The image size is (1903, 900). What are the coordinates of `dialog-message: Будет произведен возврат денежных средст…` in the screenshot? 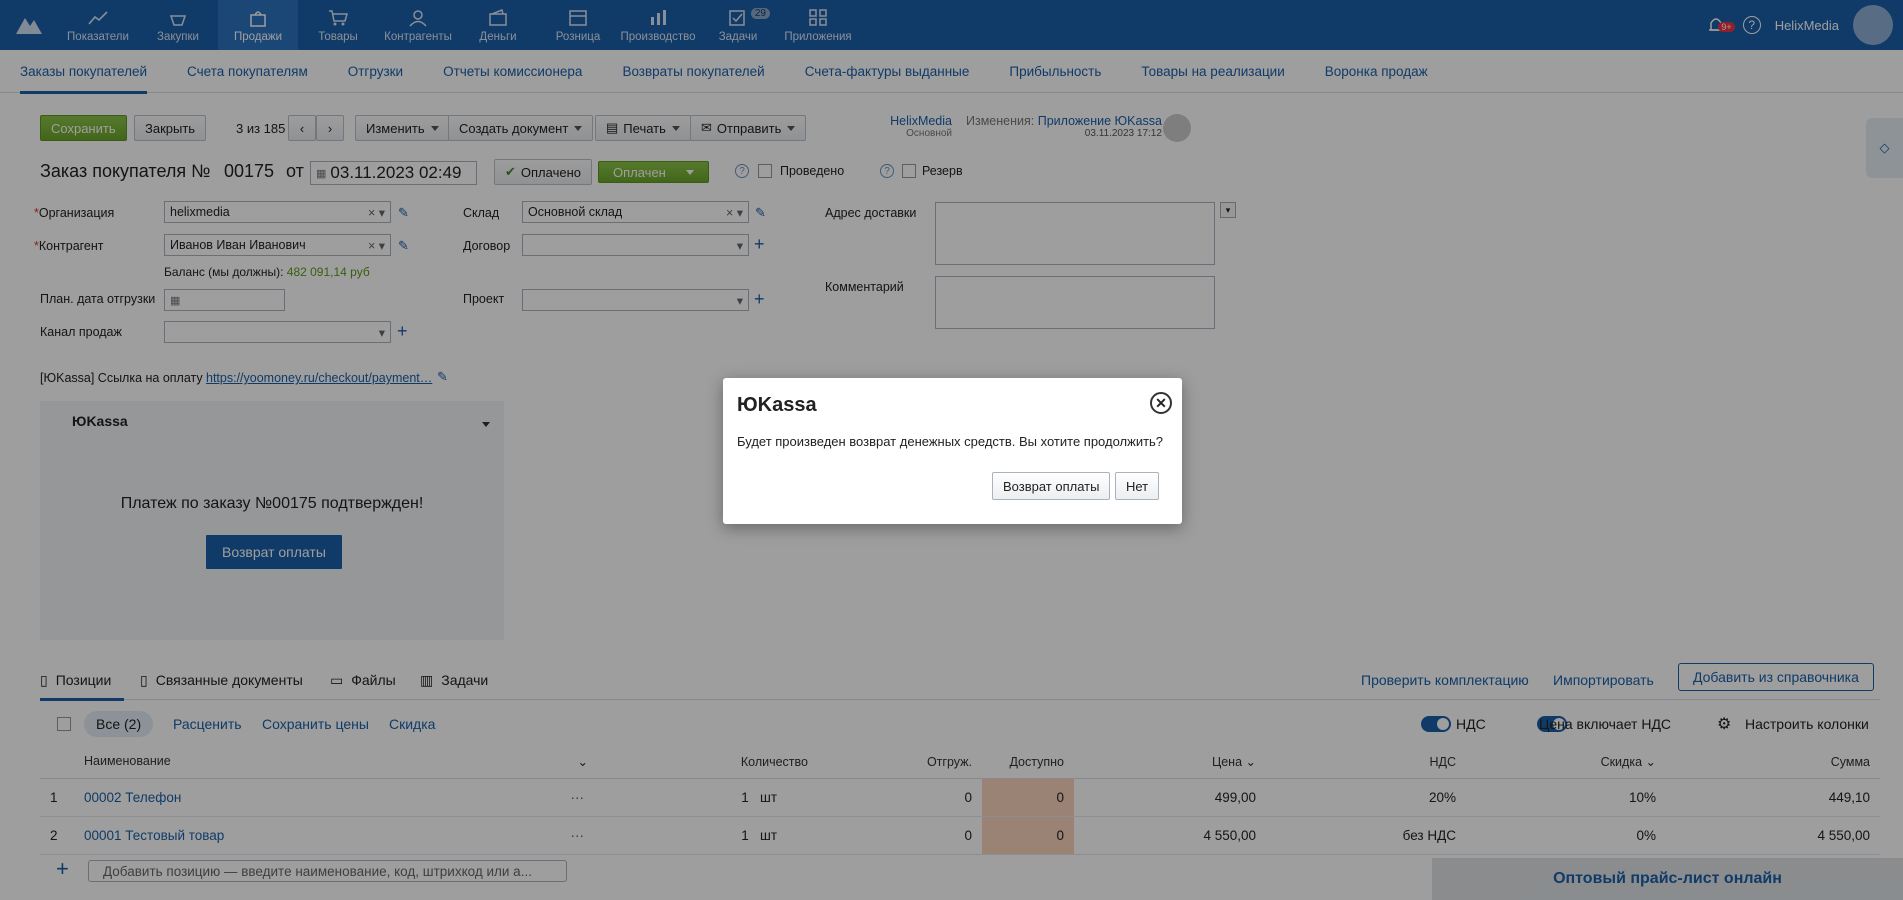 It's located at (950, 441).